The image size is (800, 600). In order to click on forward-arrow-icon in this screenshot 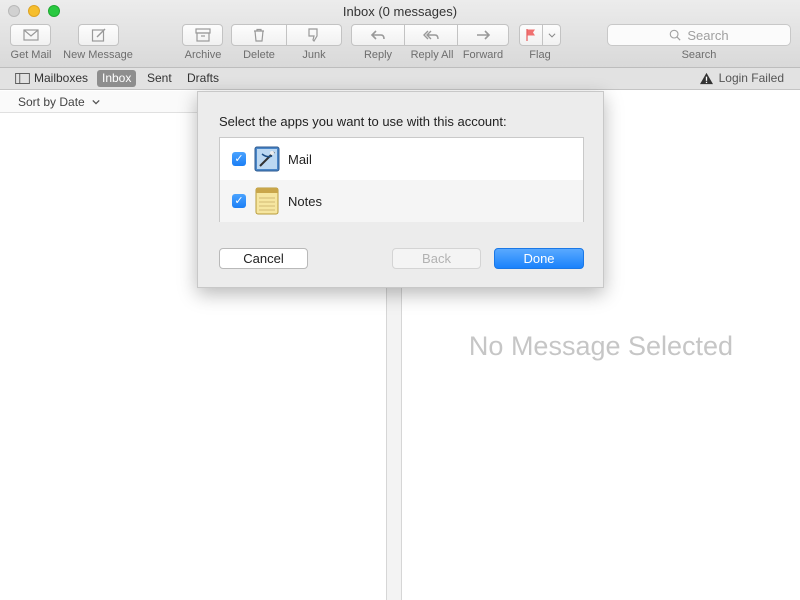, I will do `click(484, 35)`.